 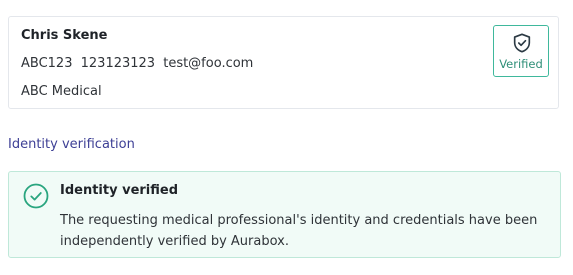 I want to click on profile-id-code: ABC123, so click(x=47, y=63).